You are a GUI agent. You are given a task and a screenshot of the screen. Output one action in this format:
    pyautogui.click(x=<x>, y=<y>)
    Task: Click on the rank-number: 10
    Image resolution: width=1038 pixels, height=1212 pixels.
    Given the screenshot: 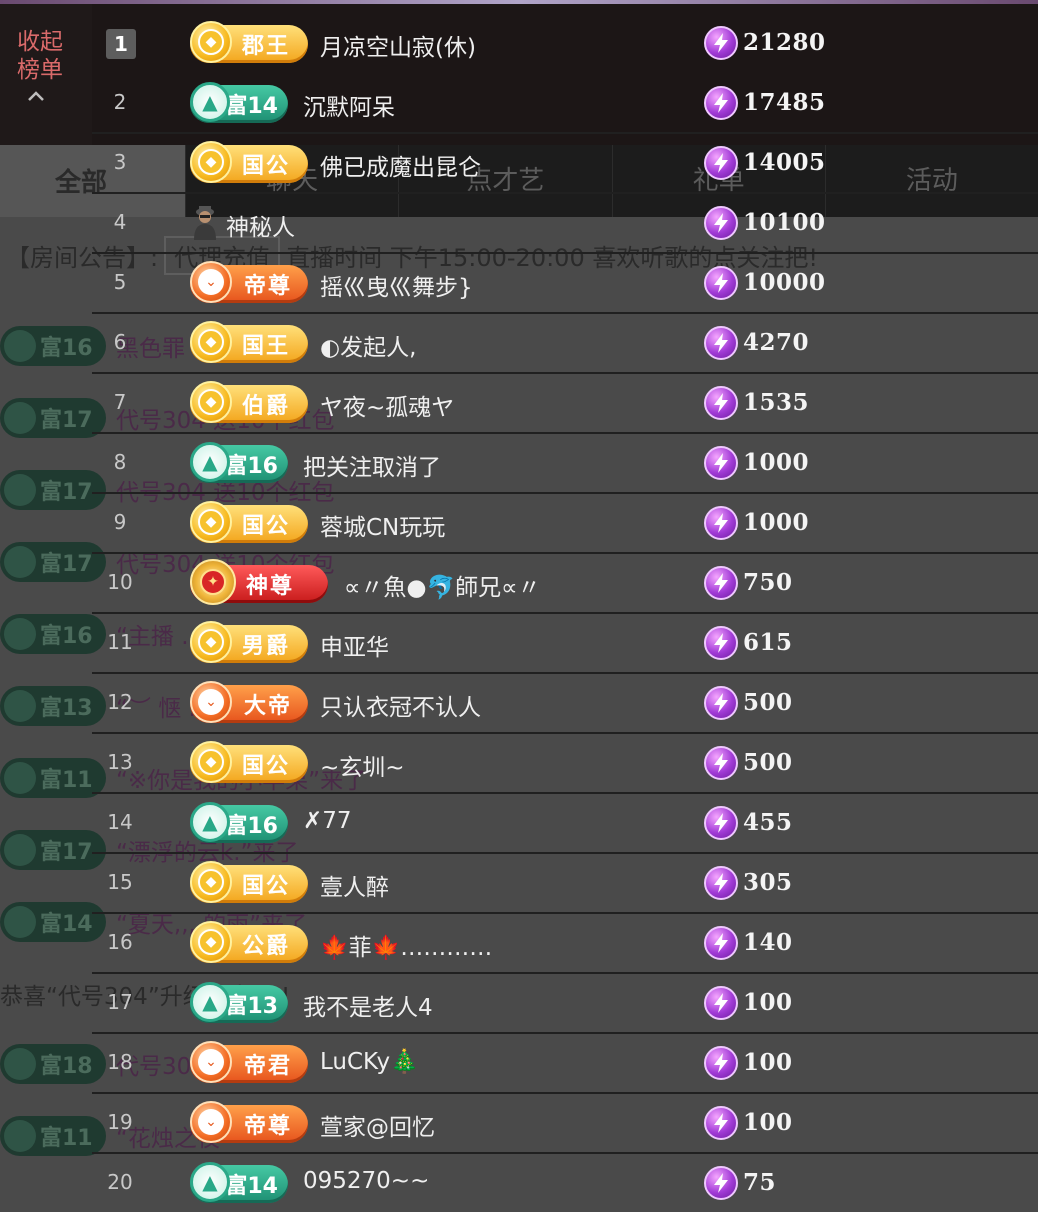 What is the action you would take?
    pyautogui.click(x=120, y=582)
    